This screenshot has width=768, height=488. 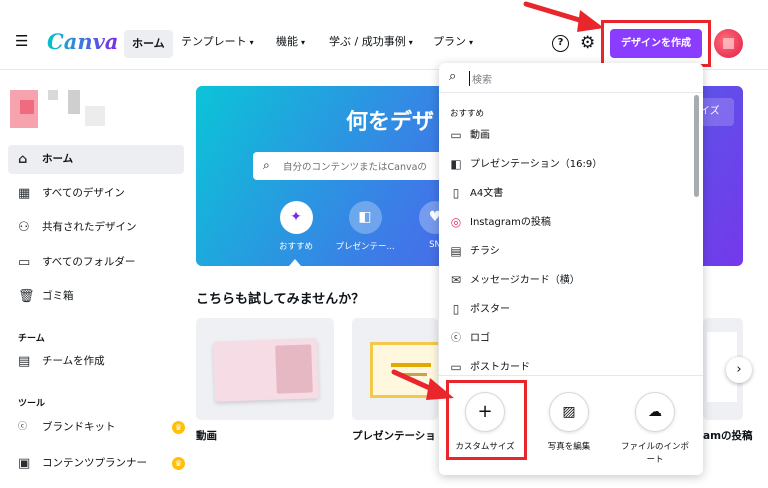 What do you see at coordinates (23, 159) in the screenshot?
I see `home-icon: ⌂` at bounding box center [23, 159].